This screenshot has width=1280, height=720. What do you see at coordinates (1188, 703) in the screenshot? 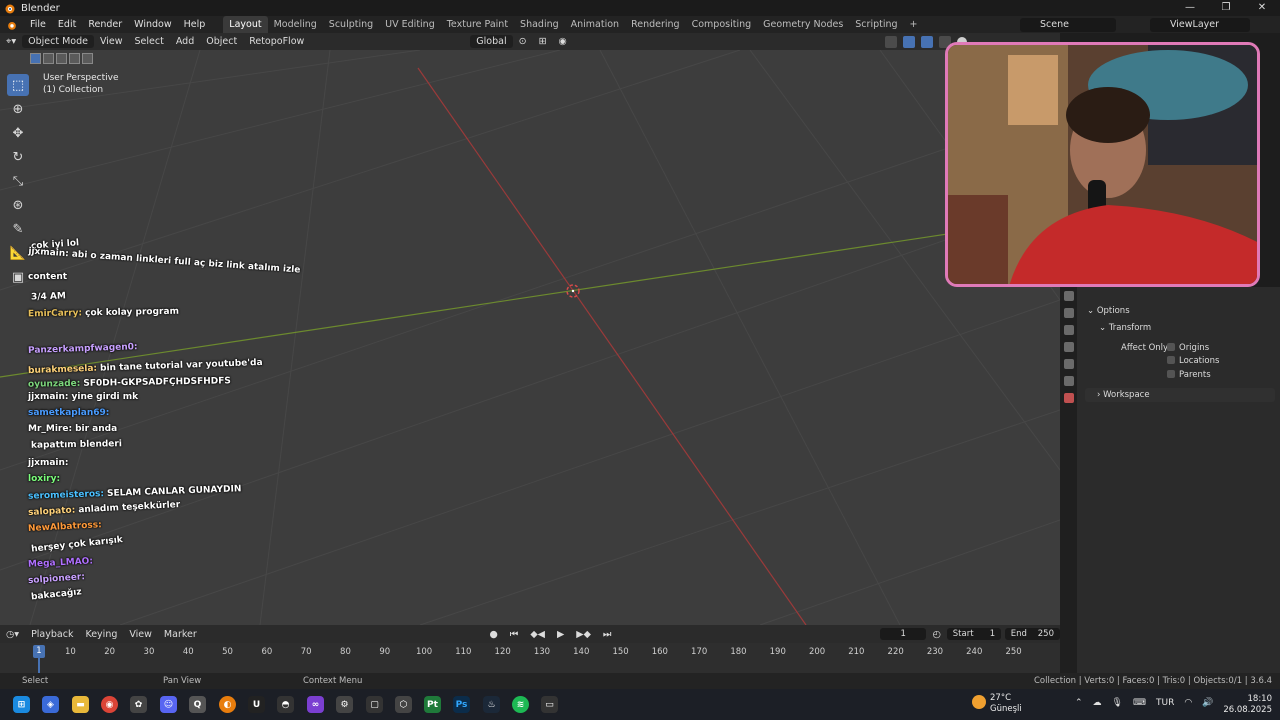
I see `wifi-icon: ◠` at bounding box center [1188, 703].